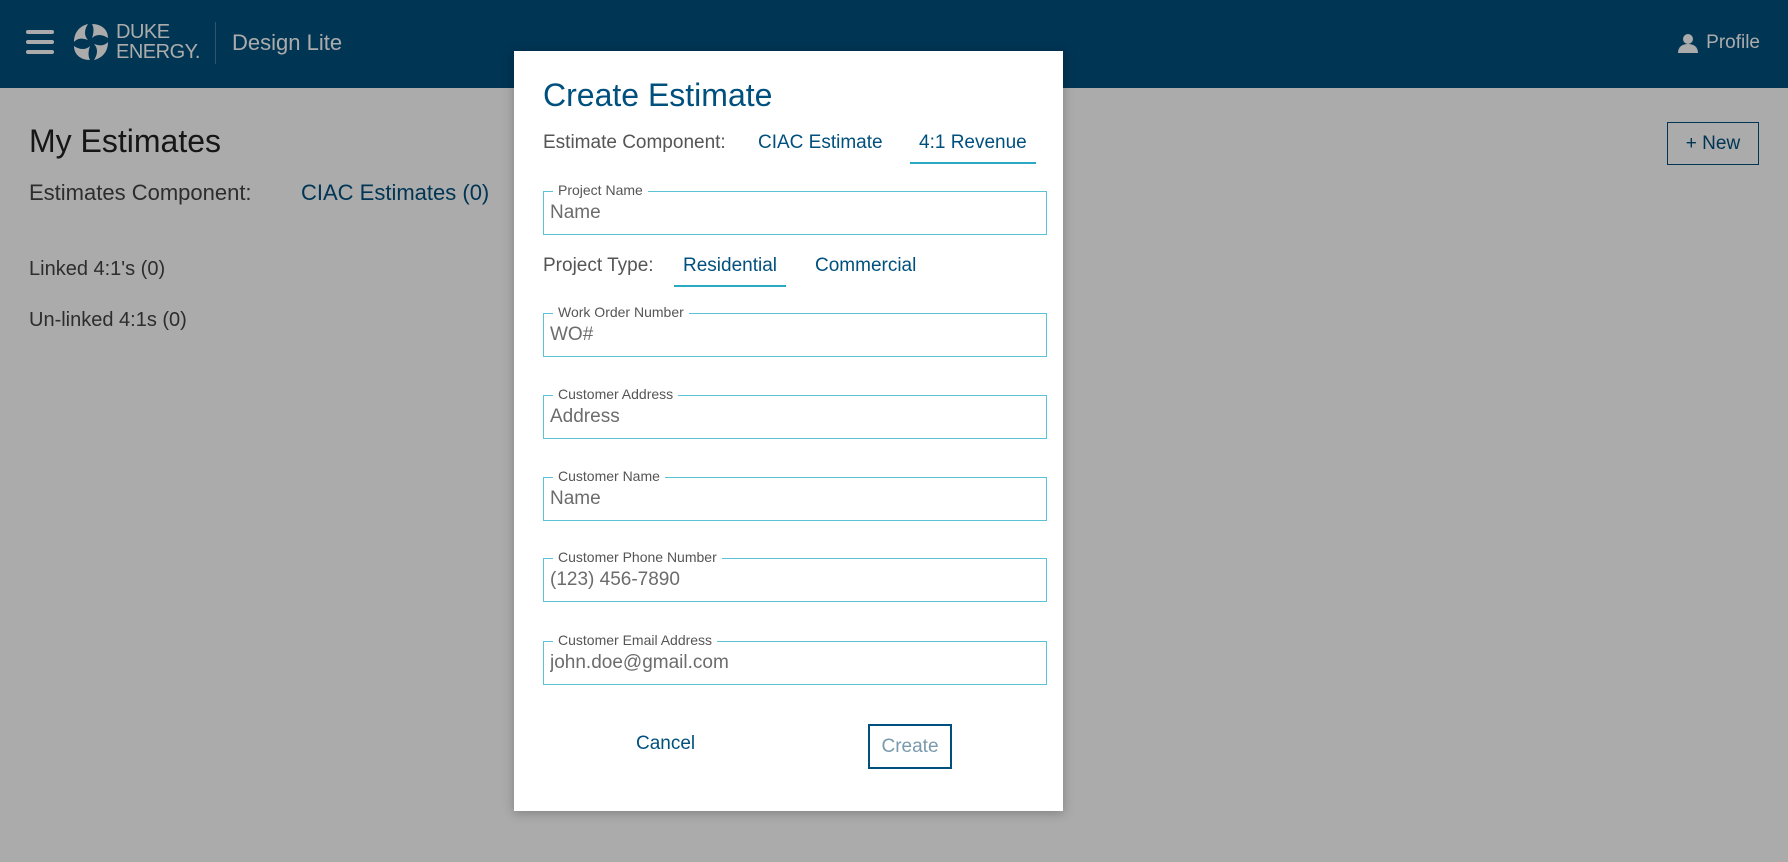 The image size is (1788, 862). I want to click on work-order-input, so click(790, 335).